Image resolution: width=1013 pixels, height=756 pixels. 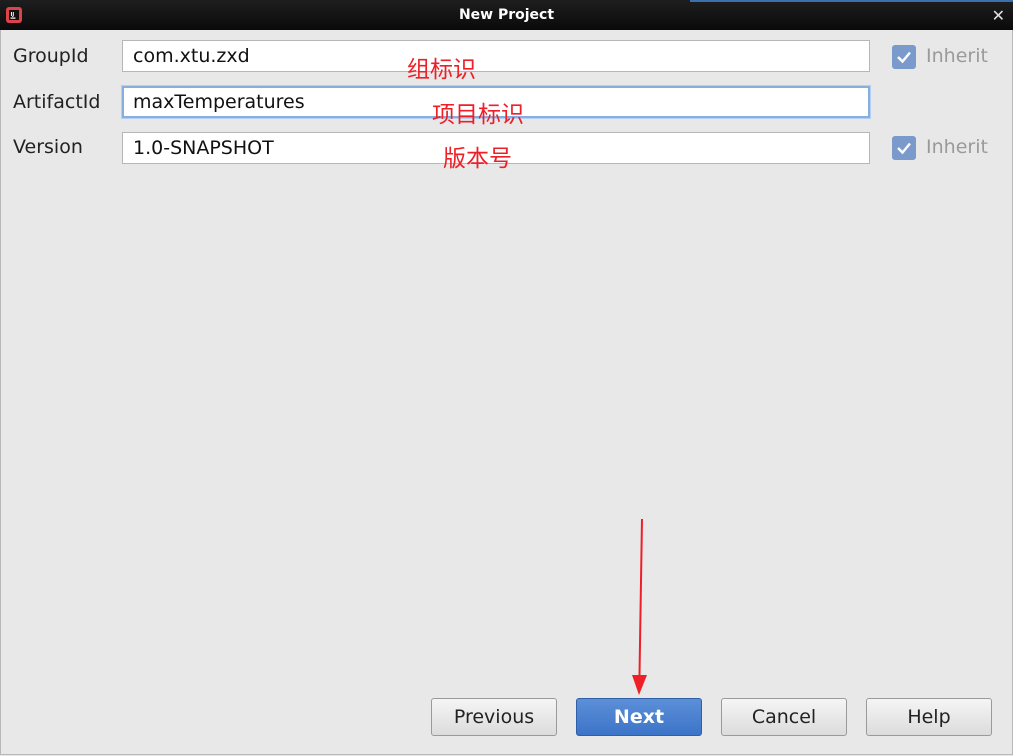 I want to click on group-annotation: 组标识, so click(x=441, y=70).